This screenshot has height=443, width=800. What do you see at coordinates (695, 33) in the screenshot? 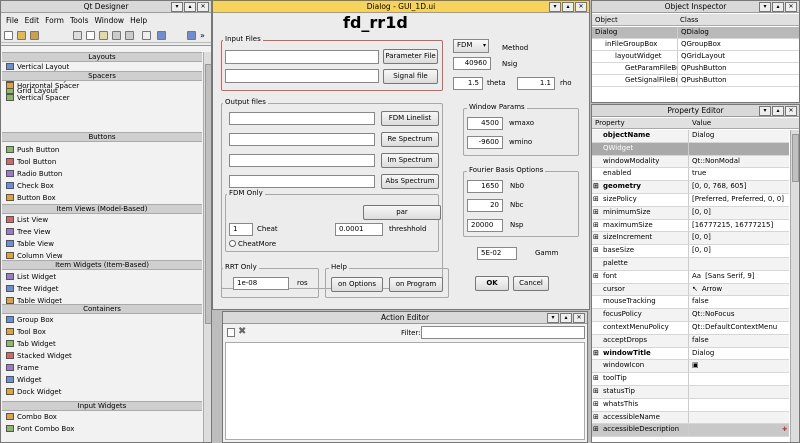
I see `object-tree-row: Dialog QDialog` at bounding box center [695, 33].